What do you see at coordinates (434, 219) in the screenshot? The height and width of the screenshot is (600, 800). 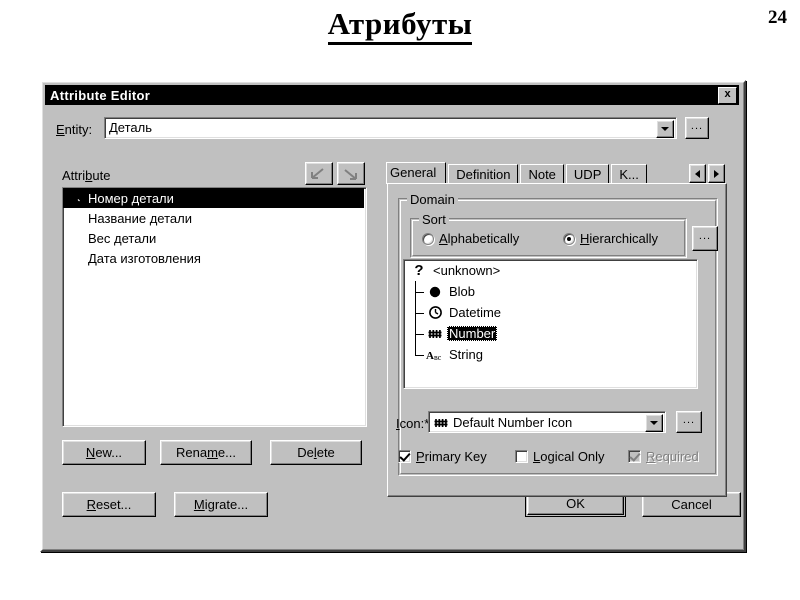 I see `sort-group-title: Sort` at bounding box center [434, 219].